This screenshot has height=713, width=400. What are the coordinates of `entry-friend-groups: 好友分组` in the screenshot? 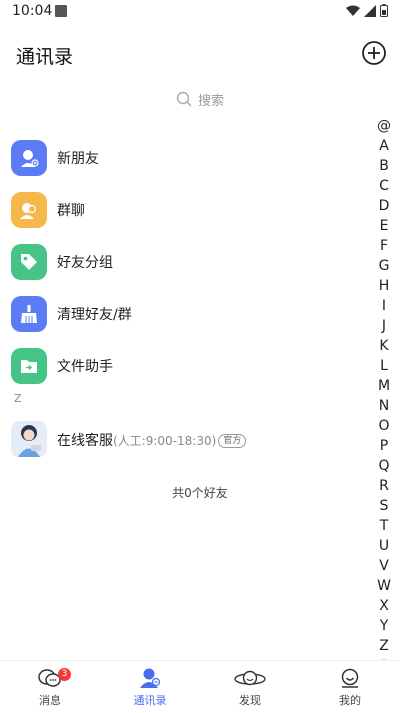 It's located at (180, 262).